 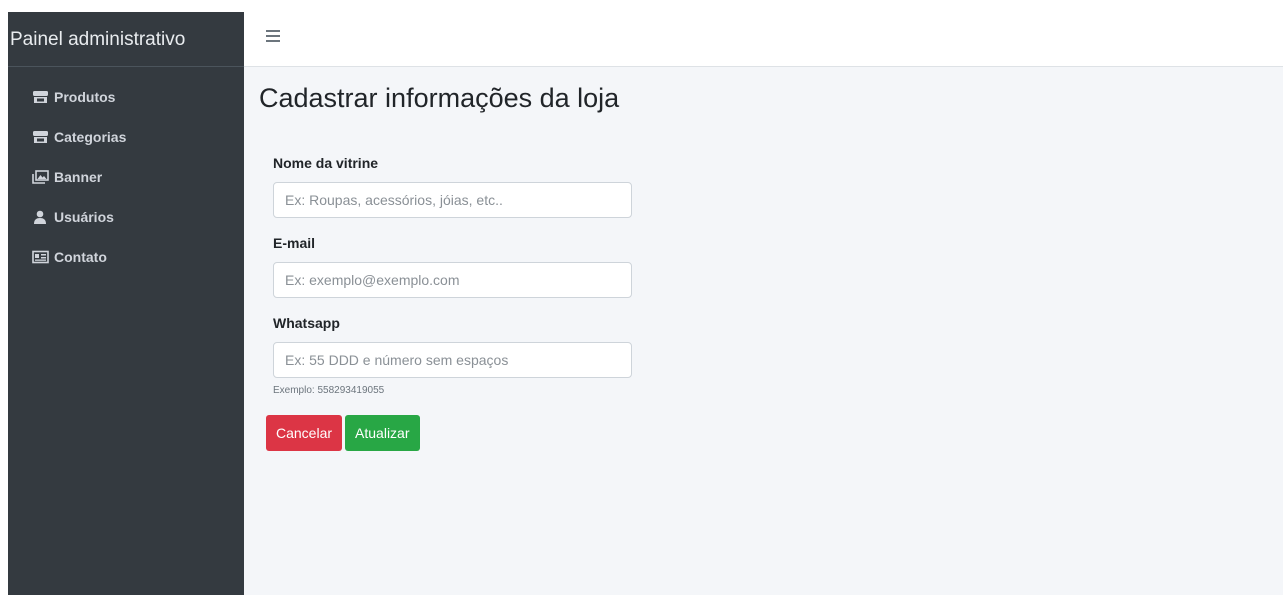 I want to click on email-label: E-mail, so click(x=294, y=243).